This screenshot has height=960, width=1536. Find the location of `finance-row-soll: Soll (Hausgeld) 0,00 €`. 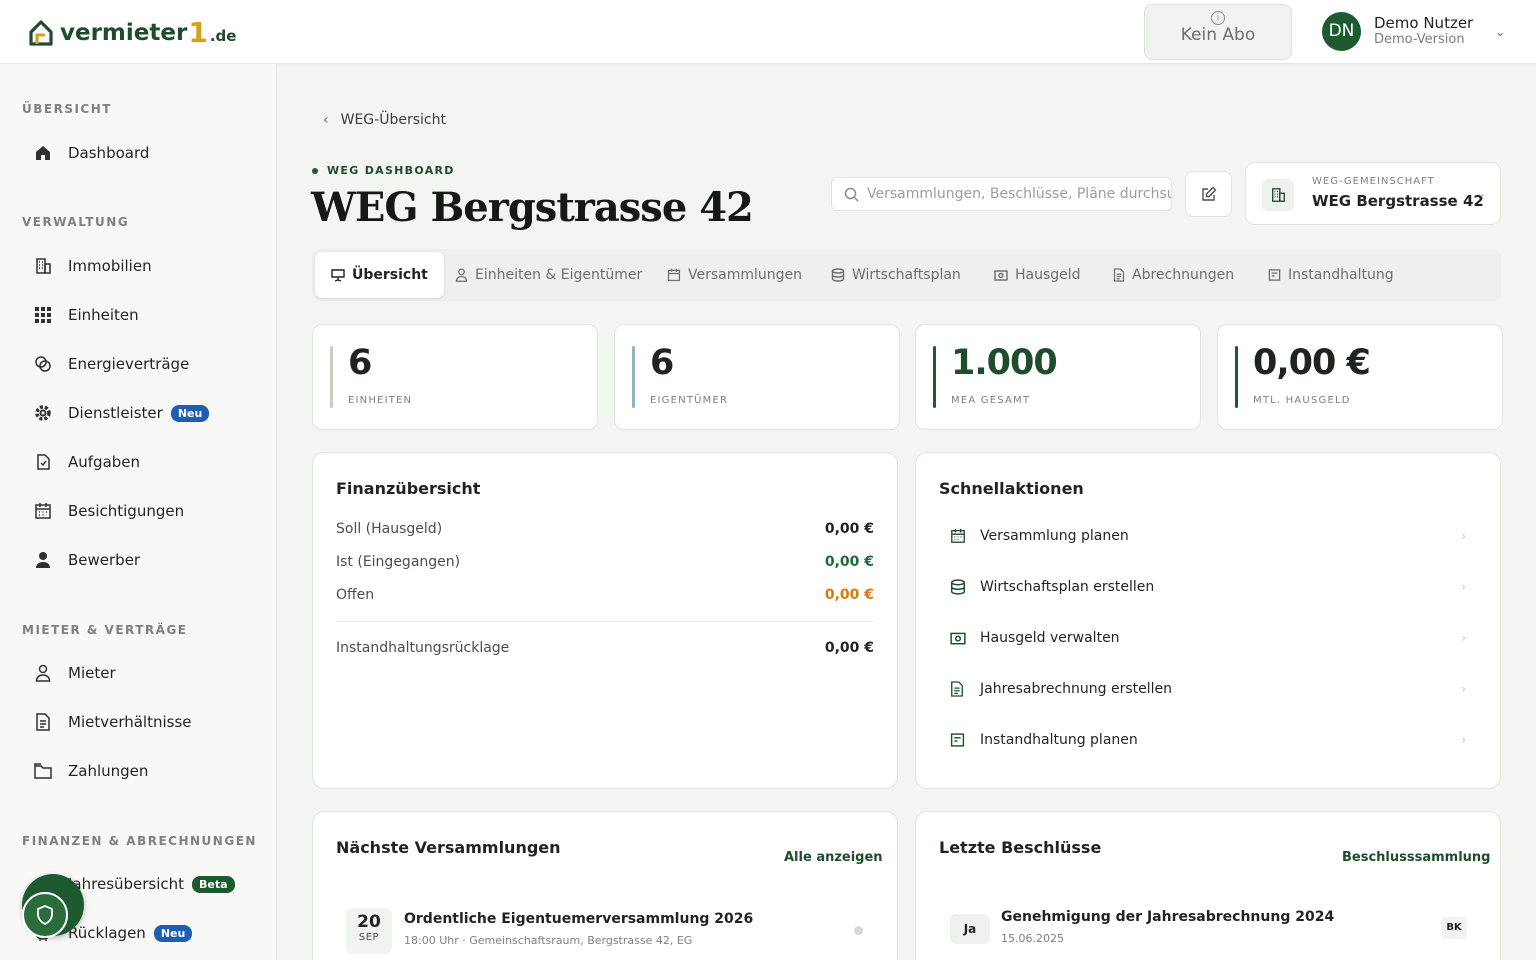

finance-row-soll: Soll (Hausgeld) 0,00 € is located at coordinates (605, 529).